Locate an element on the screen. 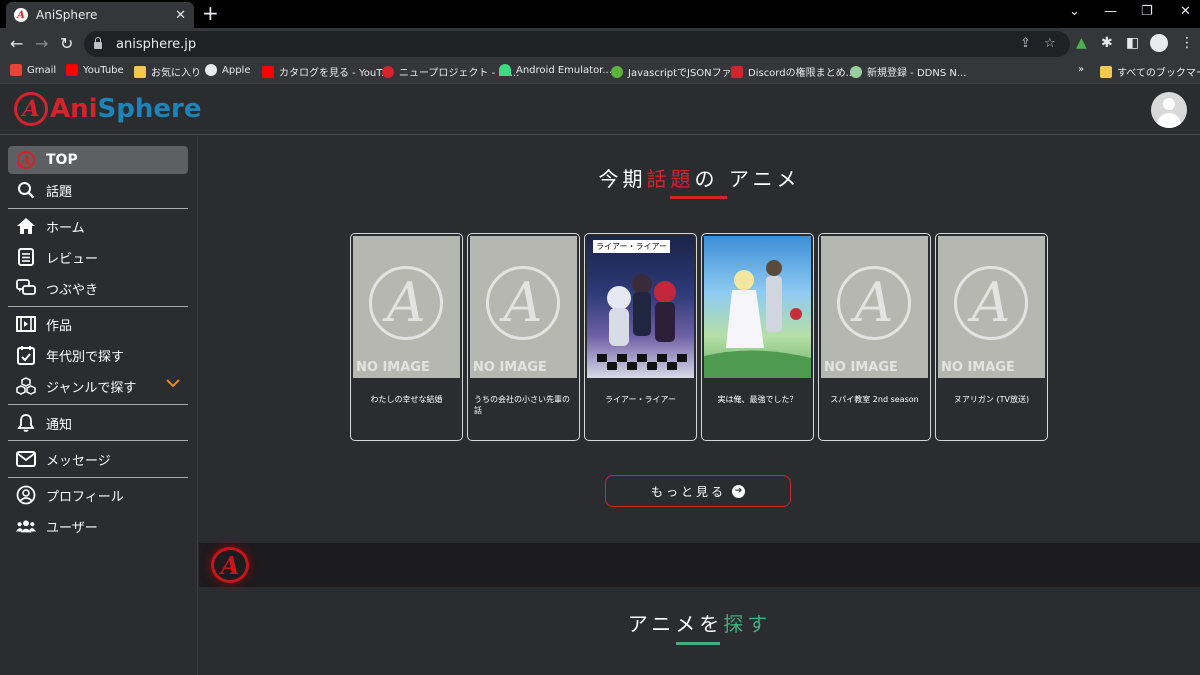 The height and width of the screenshot is (675, 1200). anime-card: 実は俺、最強でした？ is located at coordinates (757, 337).